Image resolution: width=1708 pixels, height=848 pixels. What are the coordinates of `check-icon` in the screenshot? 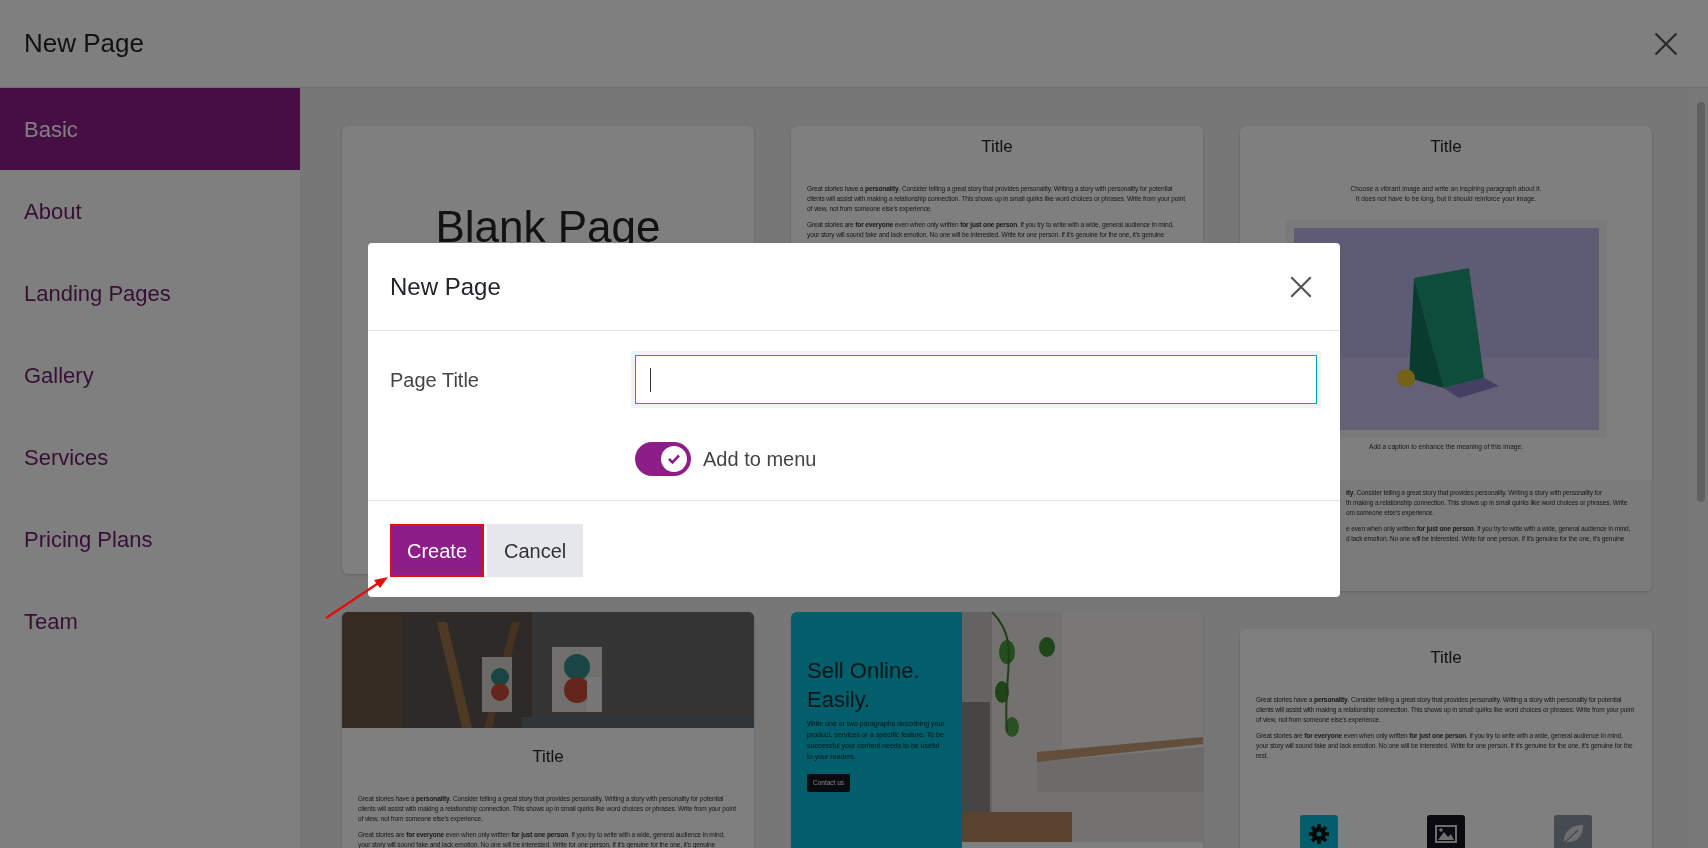 It's located at (674, 459).